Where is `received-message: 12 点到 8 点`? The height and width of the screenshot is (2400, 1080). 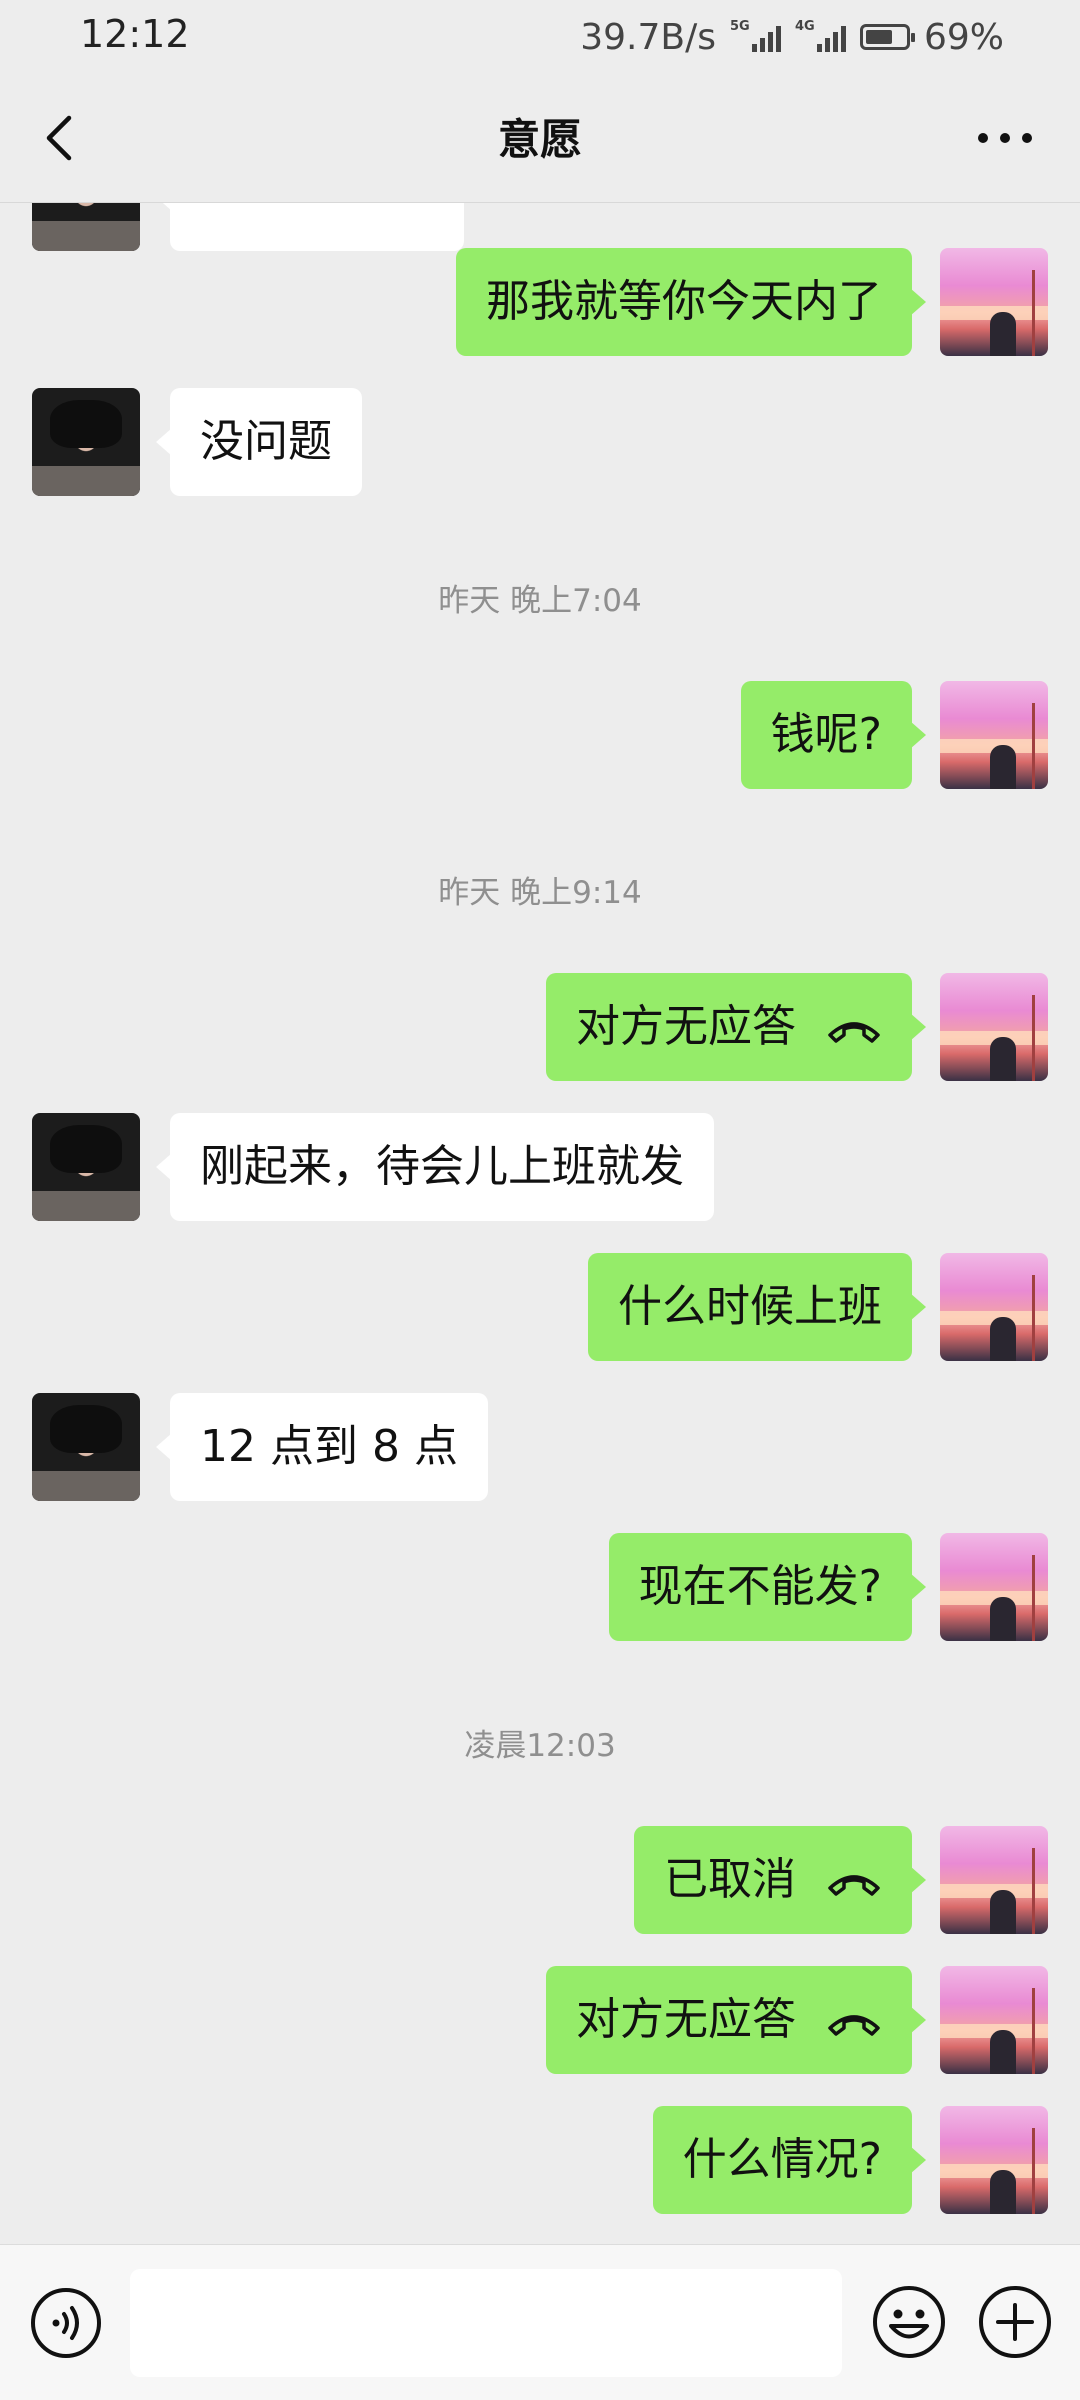
received-message: 12 点到 8 点 is located at coordinates (322, 1447).